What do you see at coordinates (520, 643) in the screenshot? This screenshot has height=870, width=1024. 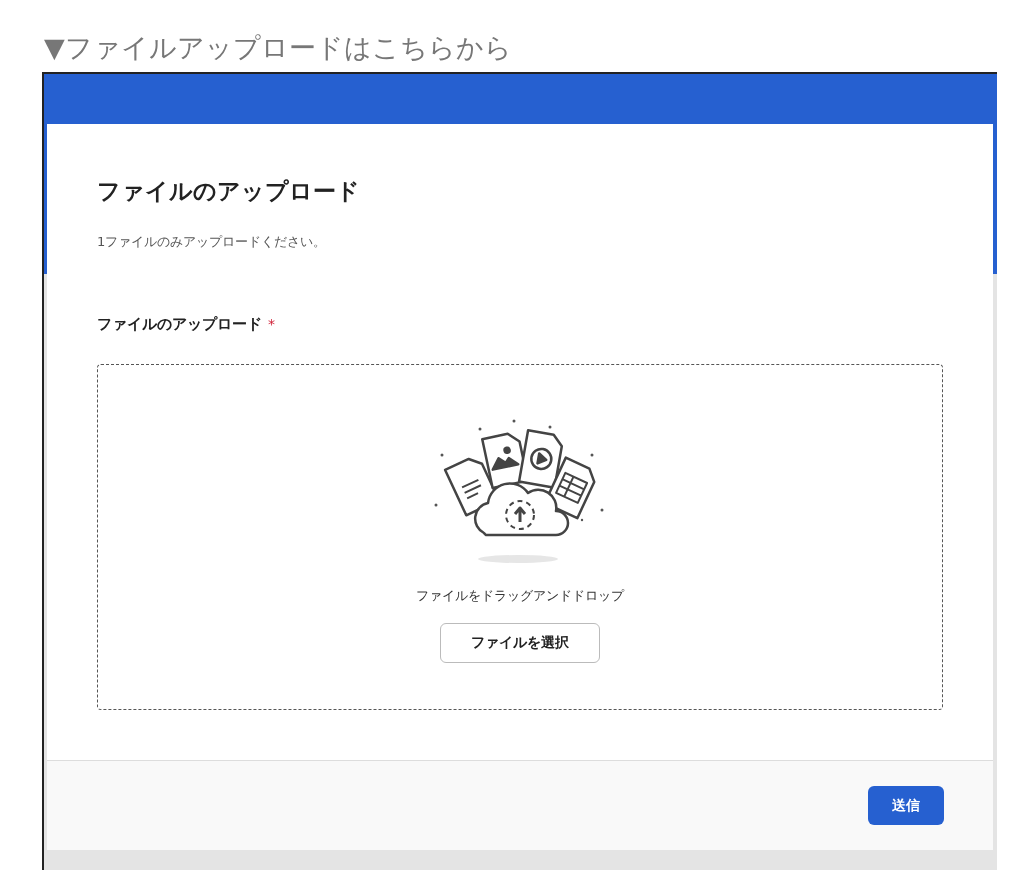 I see `select-file-button: ファイルを選択` at bounding box center [520, 643].